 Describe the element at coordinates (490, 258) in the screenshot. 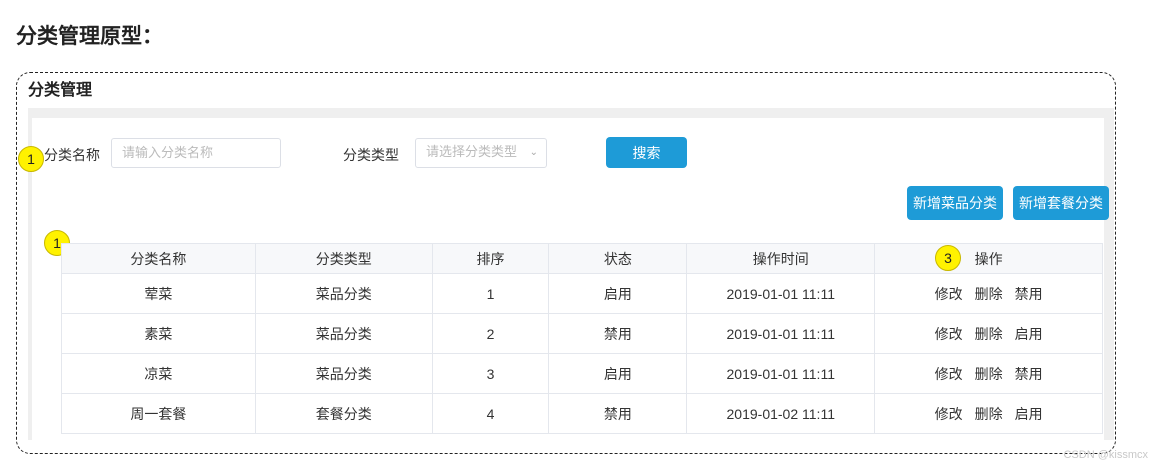

I see `column-header-sort: 排序` at that location.